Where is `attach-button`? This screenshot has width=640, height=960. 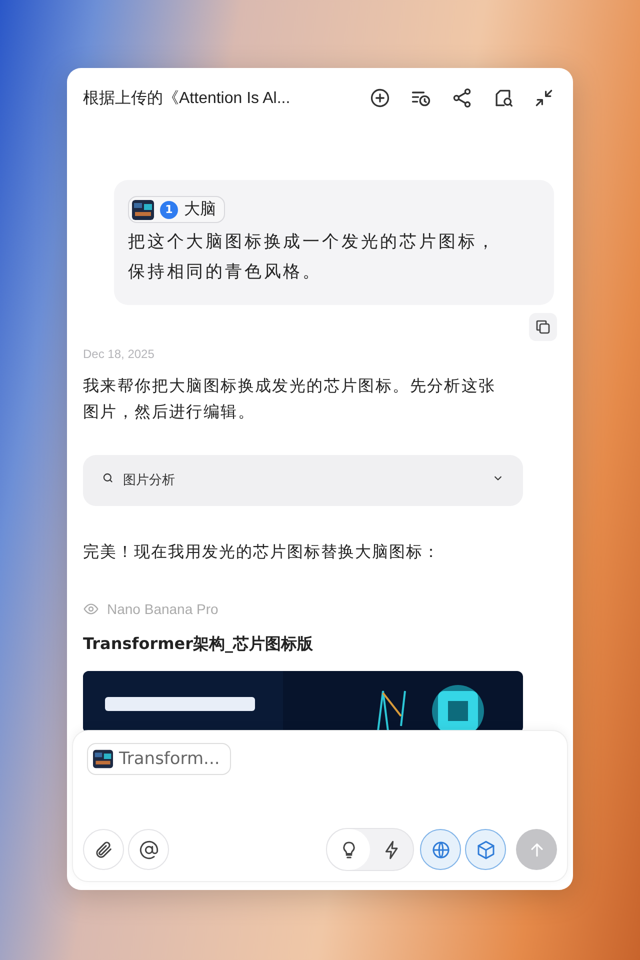
attach-button is located at coordinates (103, 849).